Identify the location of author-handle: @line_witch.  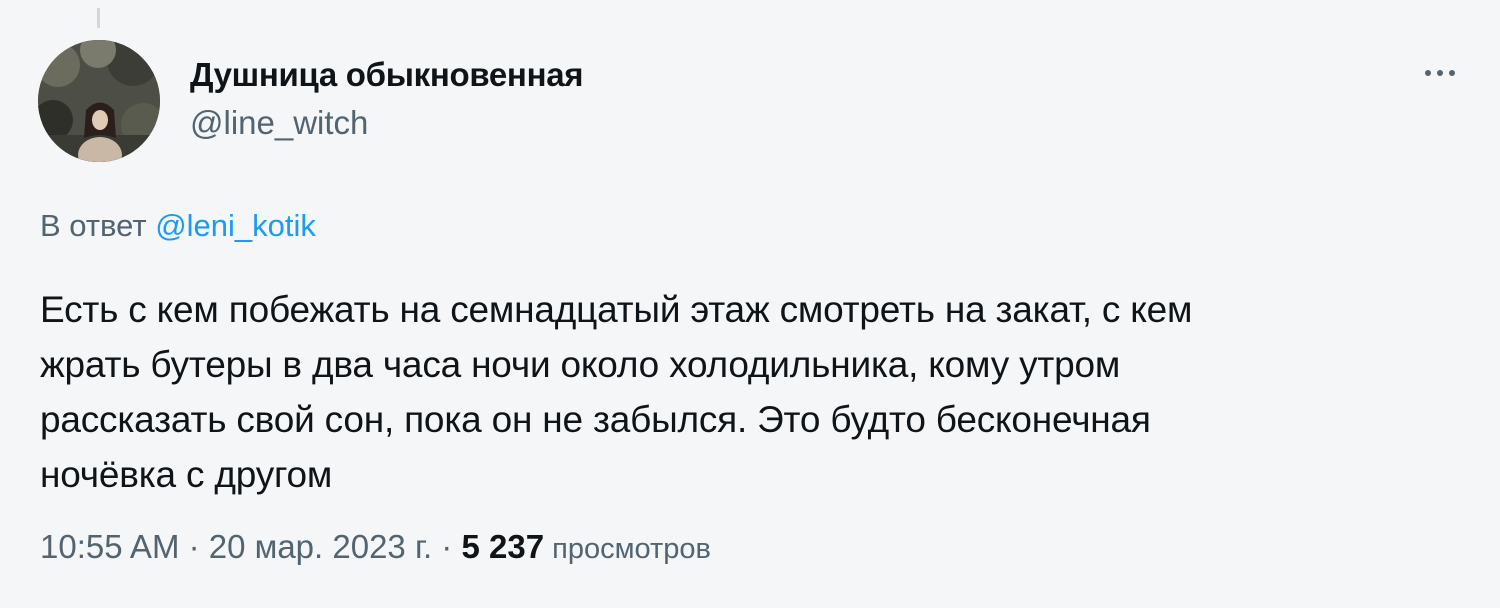
(279, 123).